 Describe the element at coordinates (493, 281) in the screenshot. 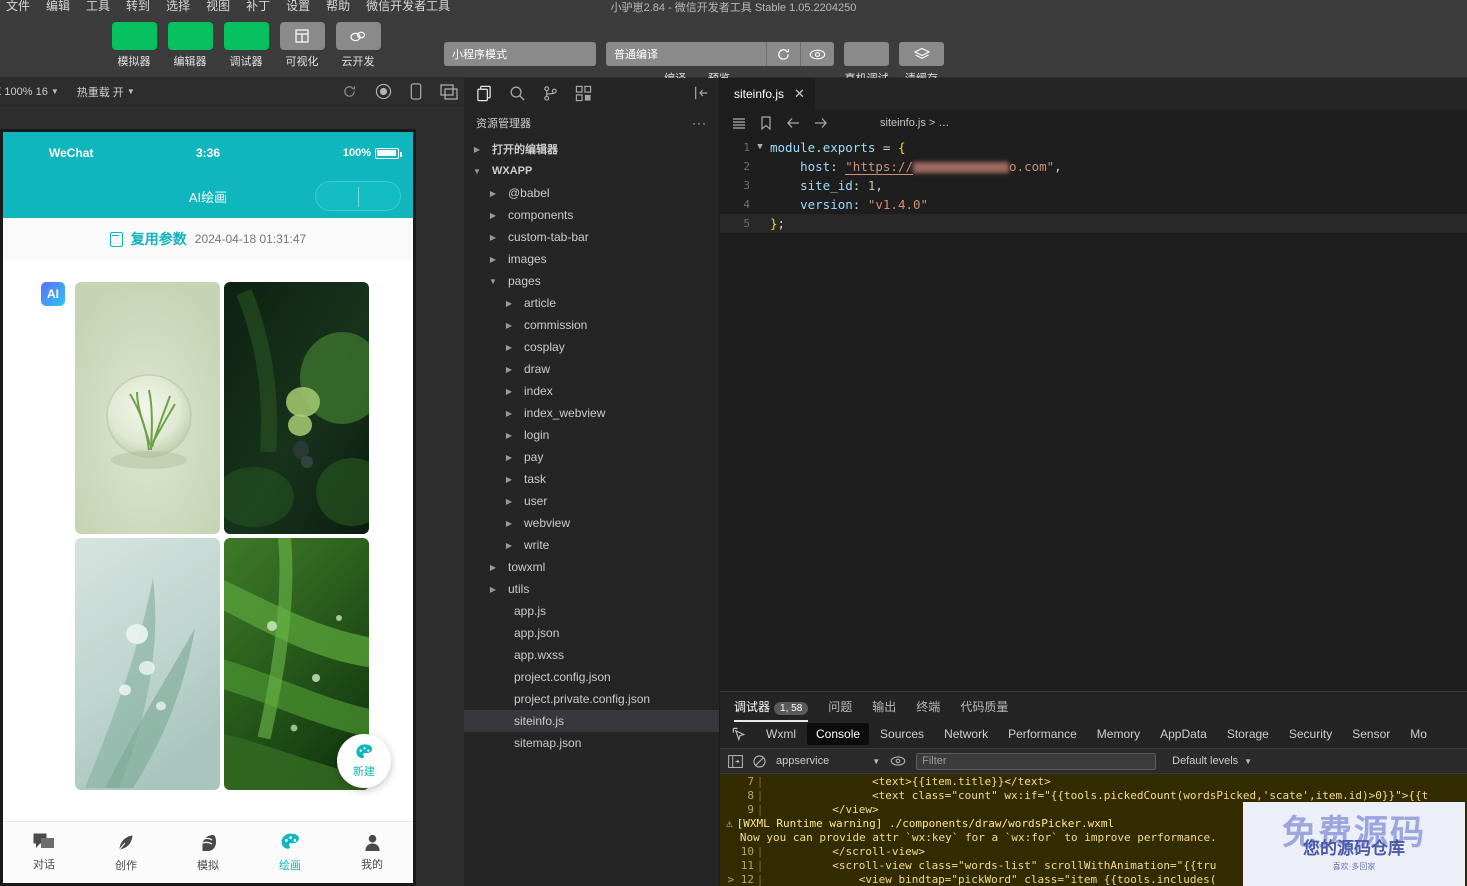

I see `chevron-down-icon: ▼` at that location.